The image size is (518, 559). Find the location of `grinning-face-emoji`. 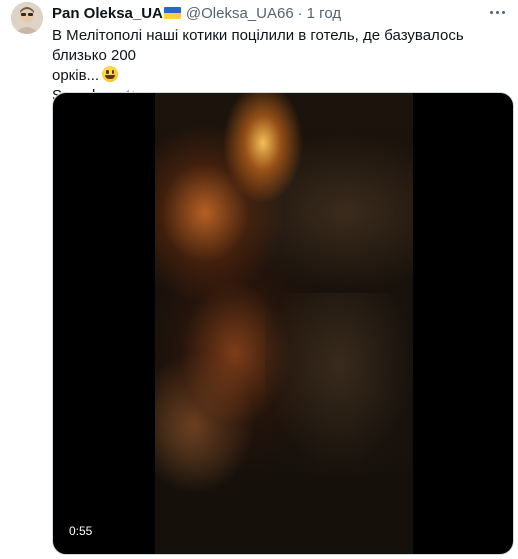

grinning-face-emoji is located at coordinates (110, 74).